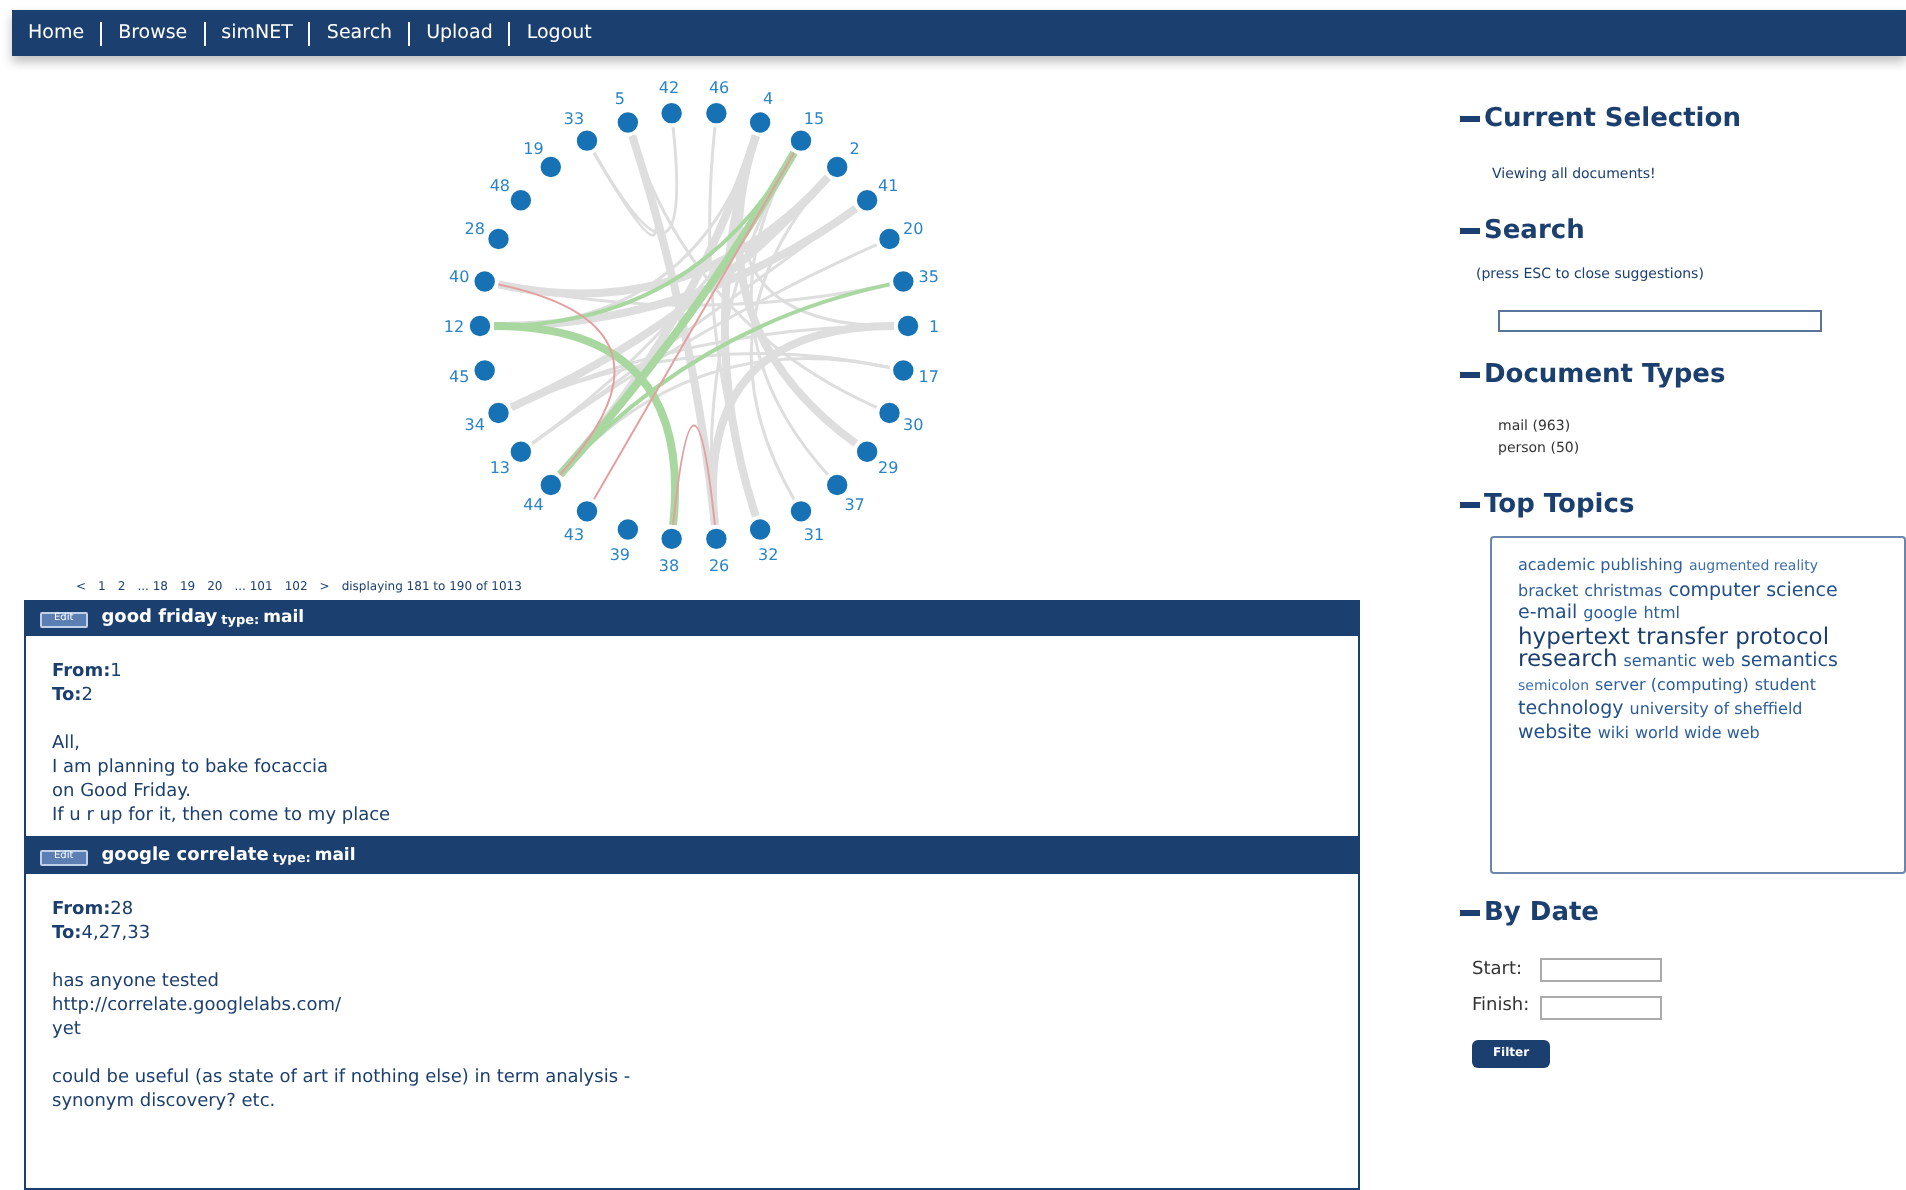 The height and width of the screenshot is (1190, 1906). What do you see at coordinates (1600, 565) in the screenshot?
I see `topic-link: academic publishing` at bounding box center [1600, 565].